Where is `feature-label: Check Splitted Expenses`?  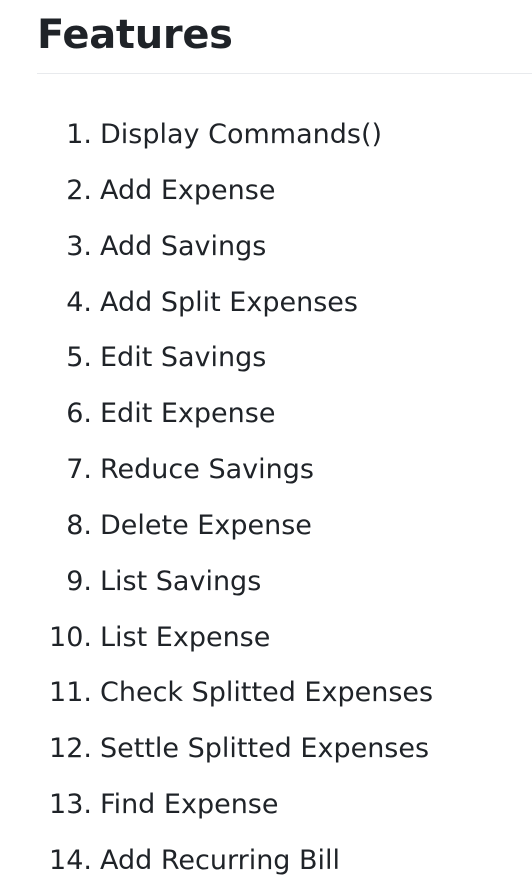
feature-label: Check Splitted Expenses is located at coordinates (267, 693).